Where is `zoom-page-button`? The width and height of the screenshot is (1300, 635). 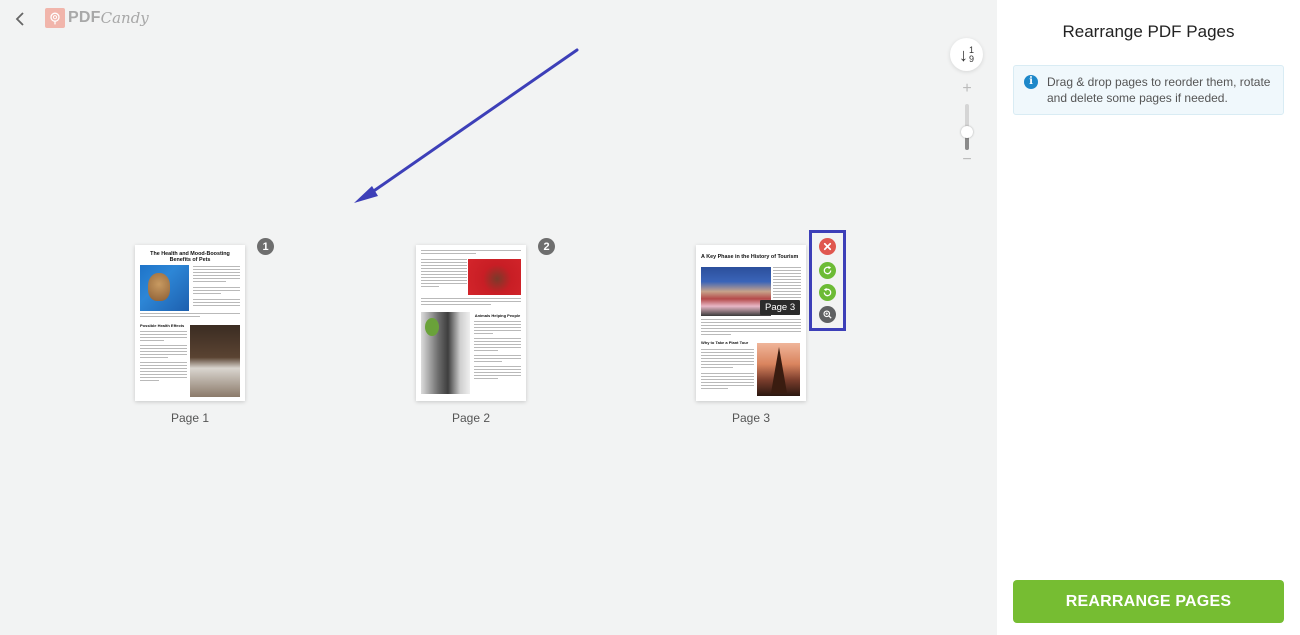 zoom-page-button is located at coordinates (827, 314).